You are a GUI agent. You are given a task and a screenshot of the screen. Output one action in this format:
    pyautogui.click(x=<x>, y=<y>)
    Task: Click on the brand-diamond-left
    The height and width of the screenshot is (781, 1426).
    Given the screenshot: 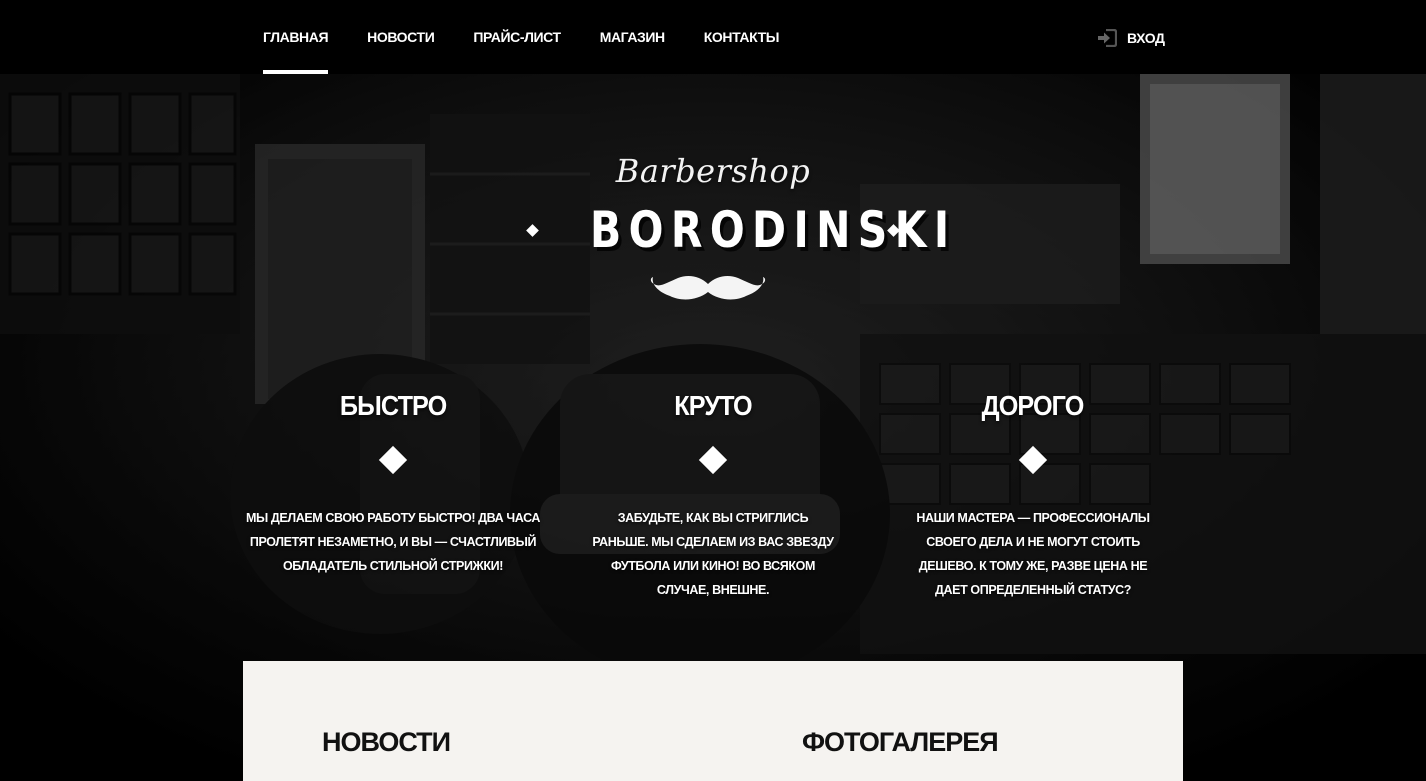 What is the action you would take?
    pyautogui.click(x=532, y=230)
    